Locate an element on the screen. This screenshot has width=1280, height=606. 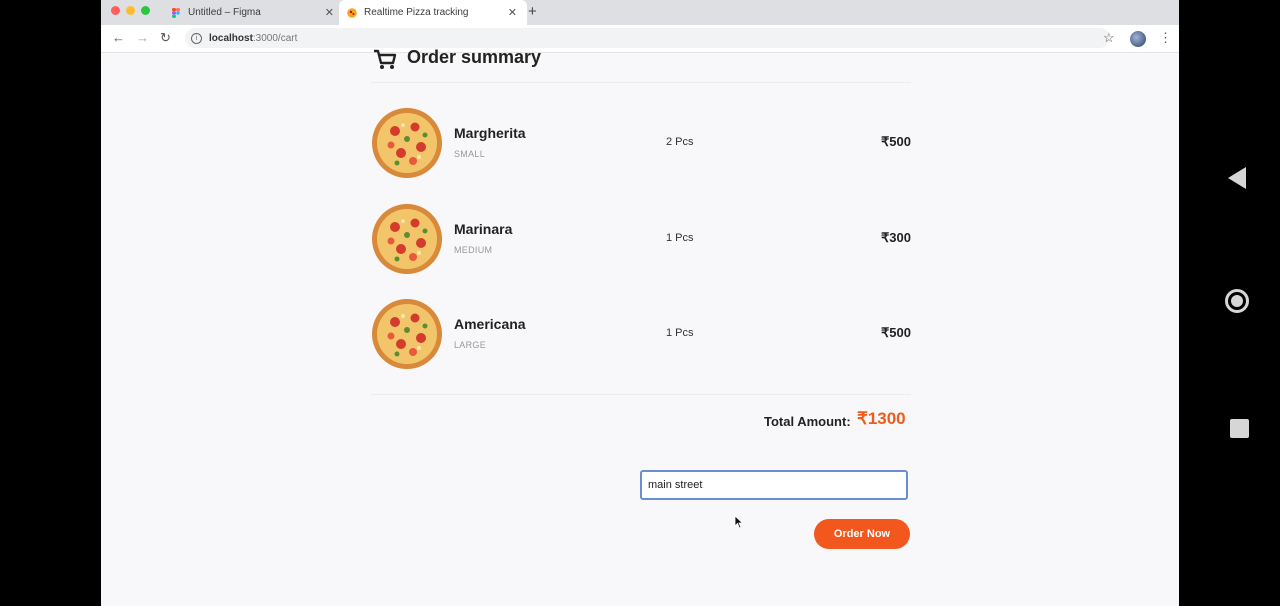
item-price: ₹300 is located at coordinates (896, 237).